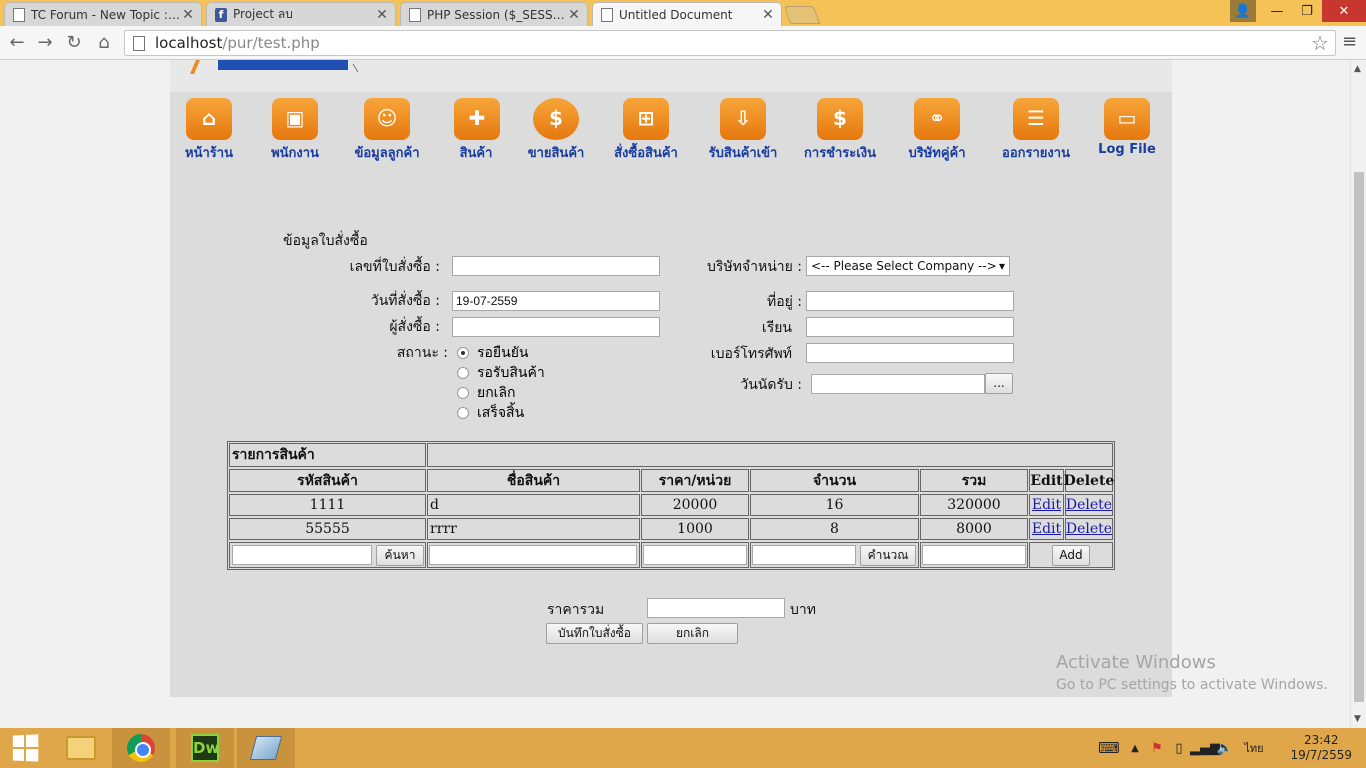  What do you see at coordinates (770, 455) in the screenshot?
I see `table-caption-spacer` at bounding box center [770, 455].